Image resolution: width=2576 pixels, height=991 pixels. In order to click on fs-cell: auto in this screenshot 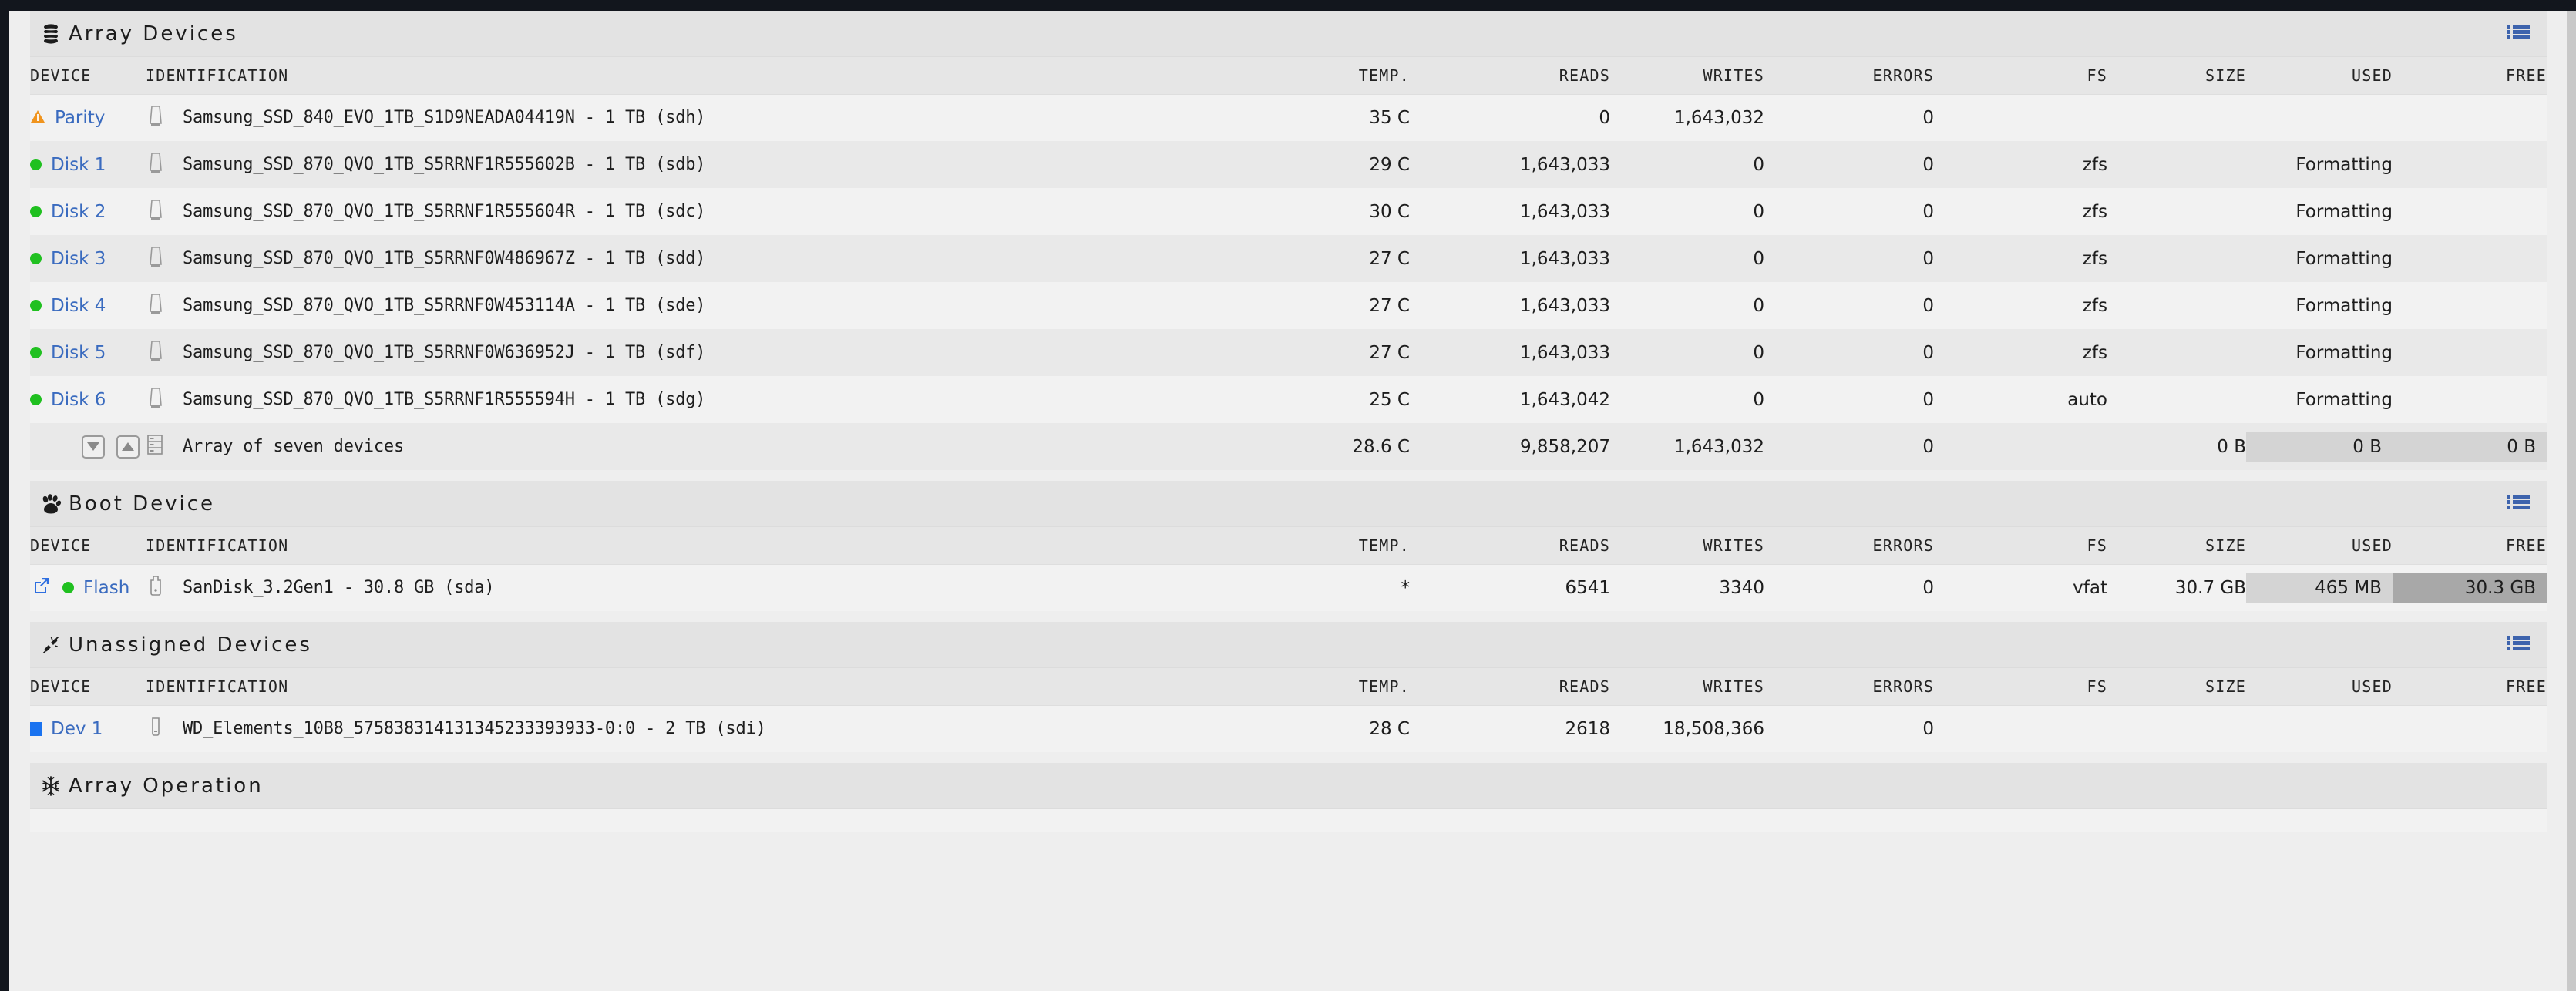, I will do `click(2087, 399)`.